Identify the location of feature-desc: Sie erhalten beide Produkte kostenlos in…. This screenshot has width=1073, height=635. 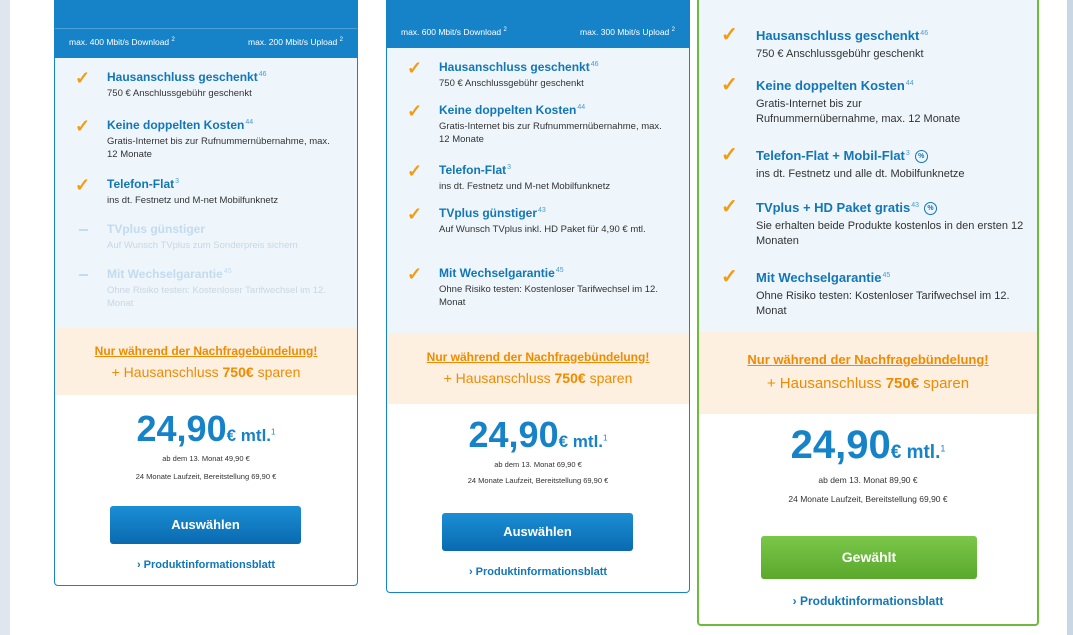
(890, 233).